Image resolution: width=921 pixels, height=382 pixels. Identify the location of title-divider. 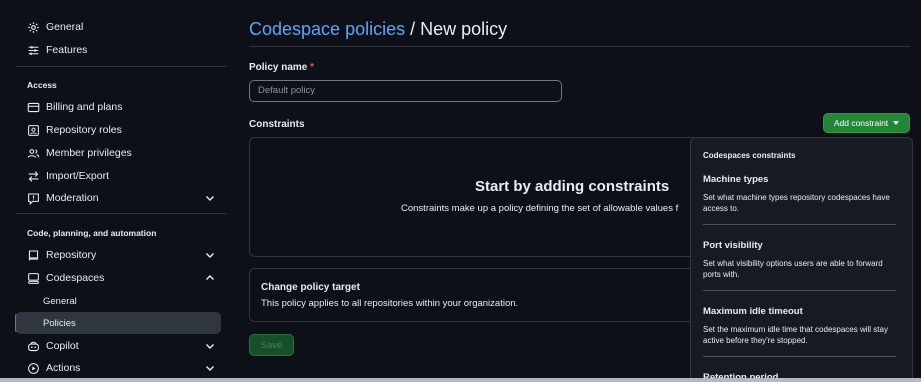
(579, 46).